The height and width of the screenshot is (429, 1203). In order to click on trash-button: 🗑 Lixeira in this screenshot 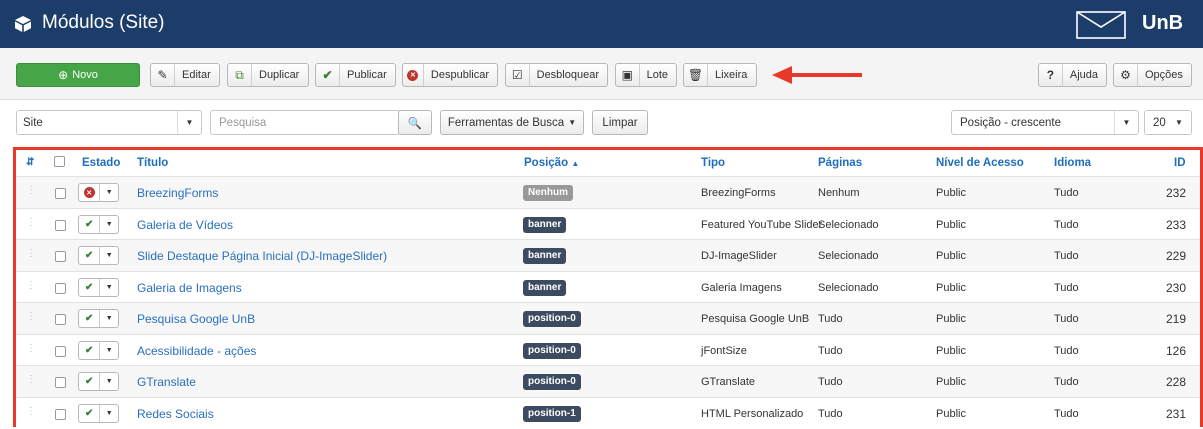, I will do `click(720, 75)`.